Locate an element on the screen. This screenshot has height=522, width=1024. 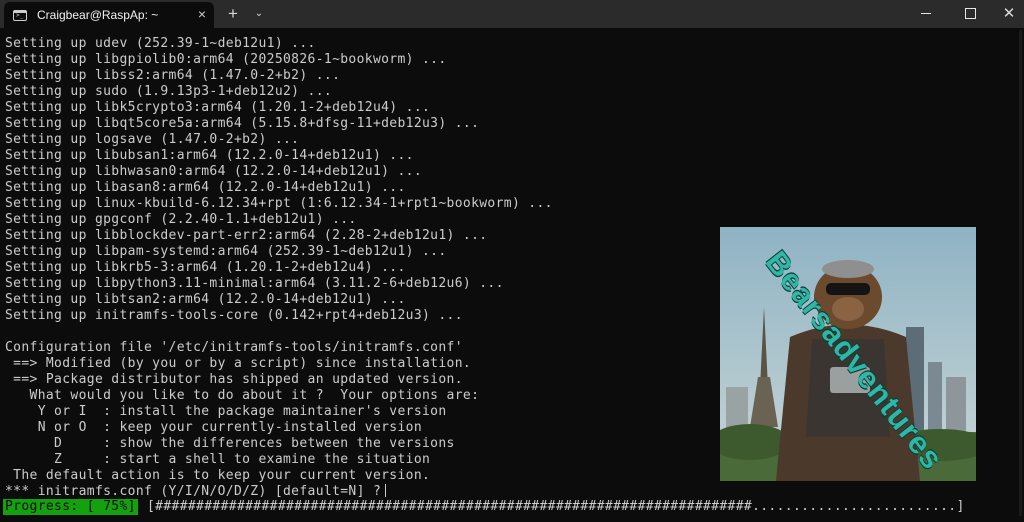
maximize-icon is located at coordinates (970, 13).